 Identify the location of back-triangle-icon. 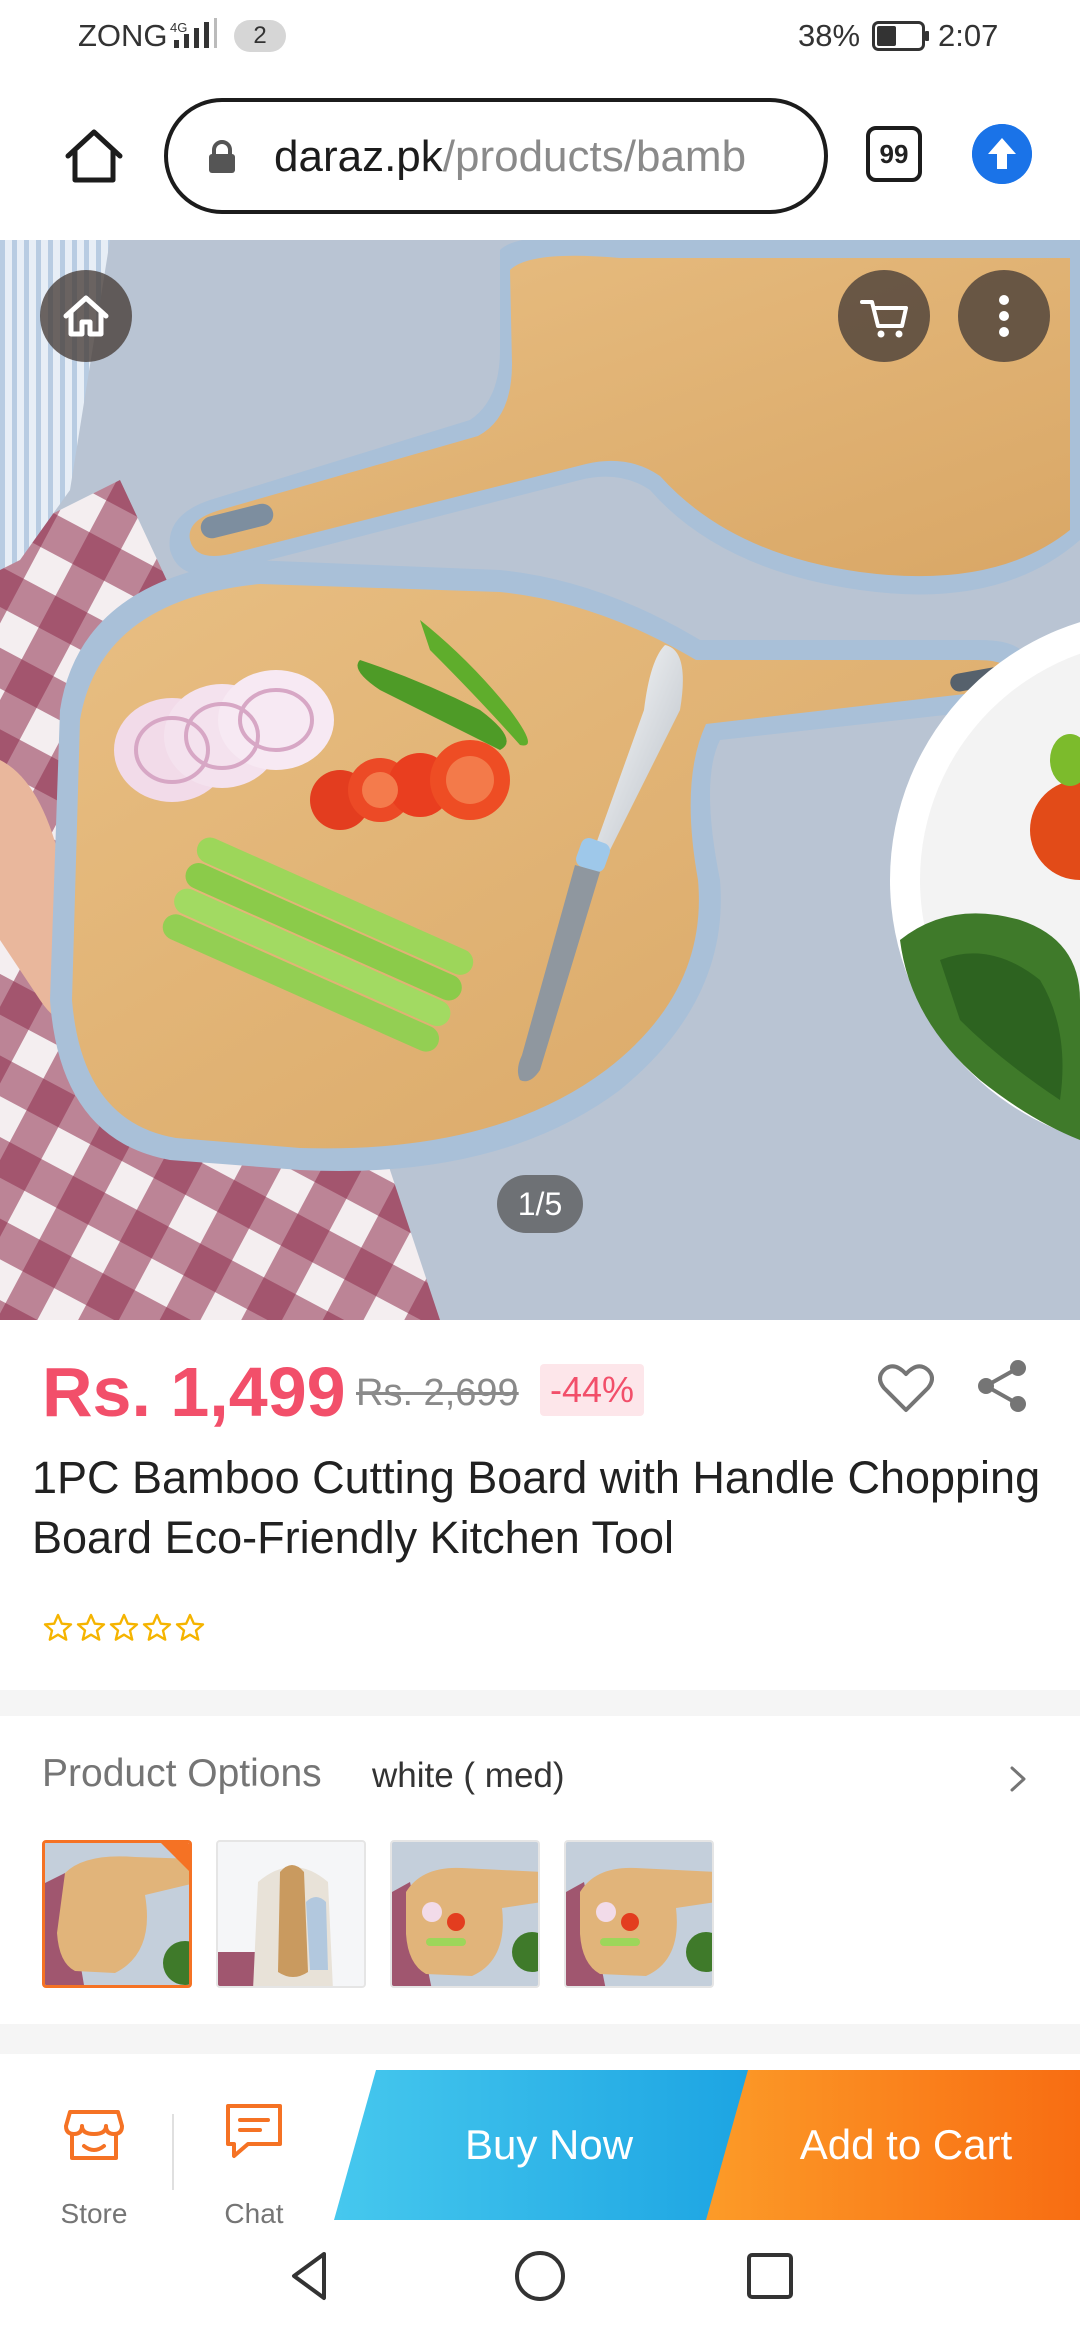
(310, 2276).